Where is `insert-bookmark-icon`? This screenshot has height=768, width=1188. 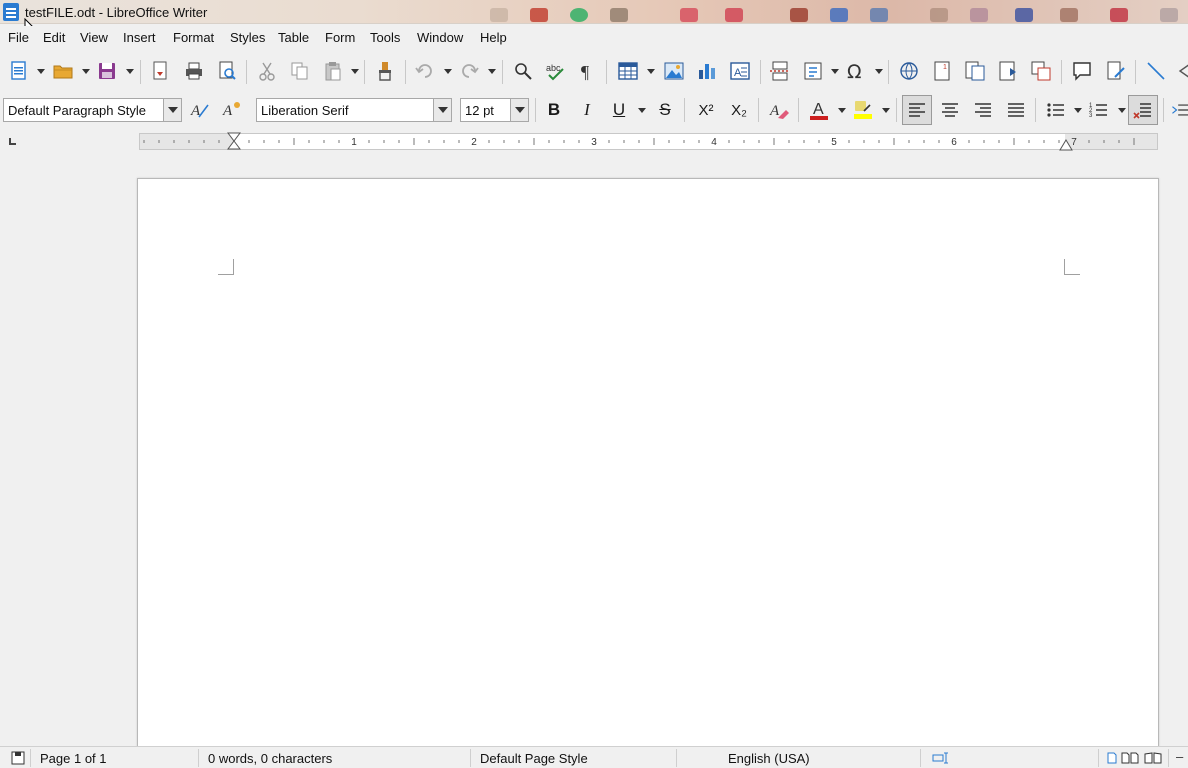
insert-bookmark-icon is located at coordinates (1008, 71).